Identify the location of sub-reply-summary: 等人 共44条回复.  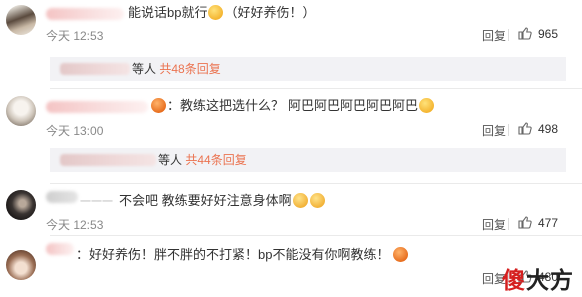
(202, 160).